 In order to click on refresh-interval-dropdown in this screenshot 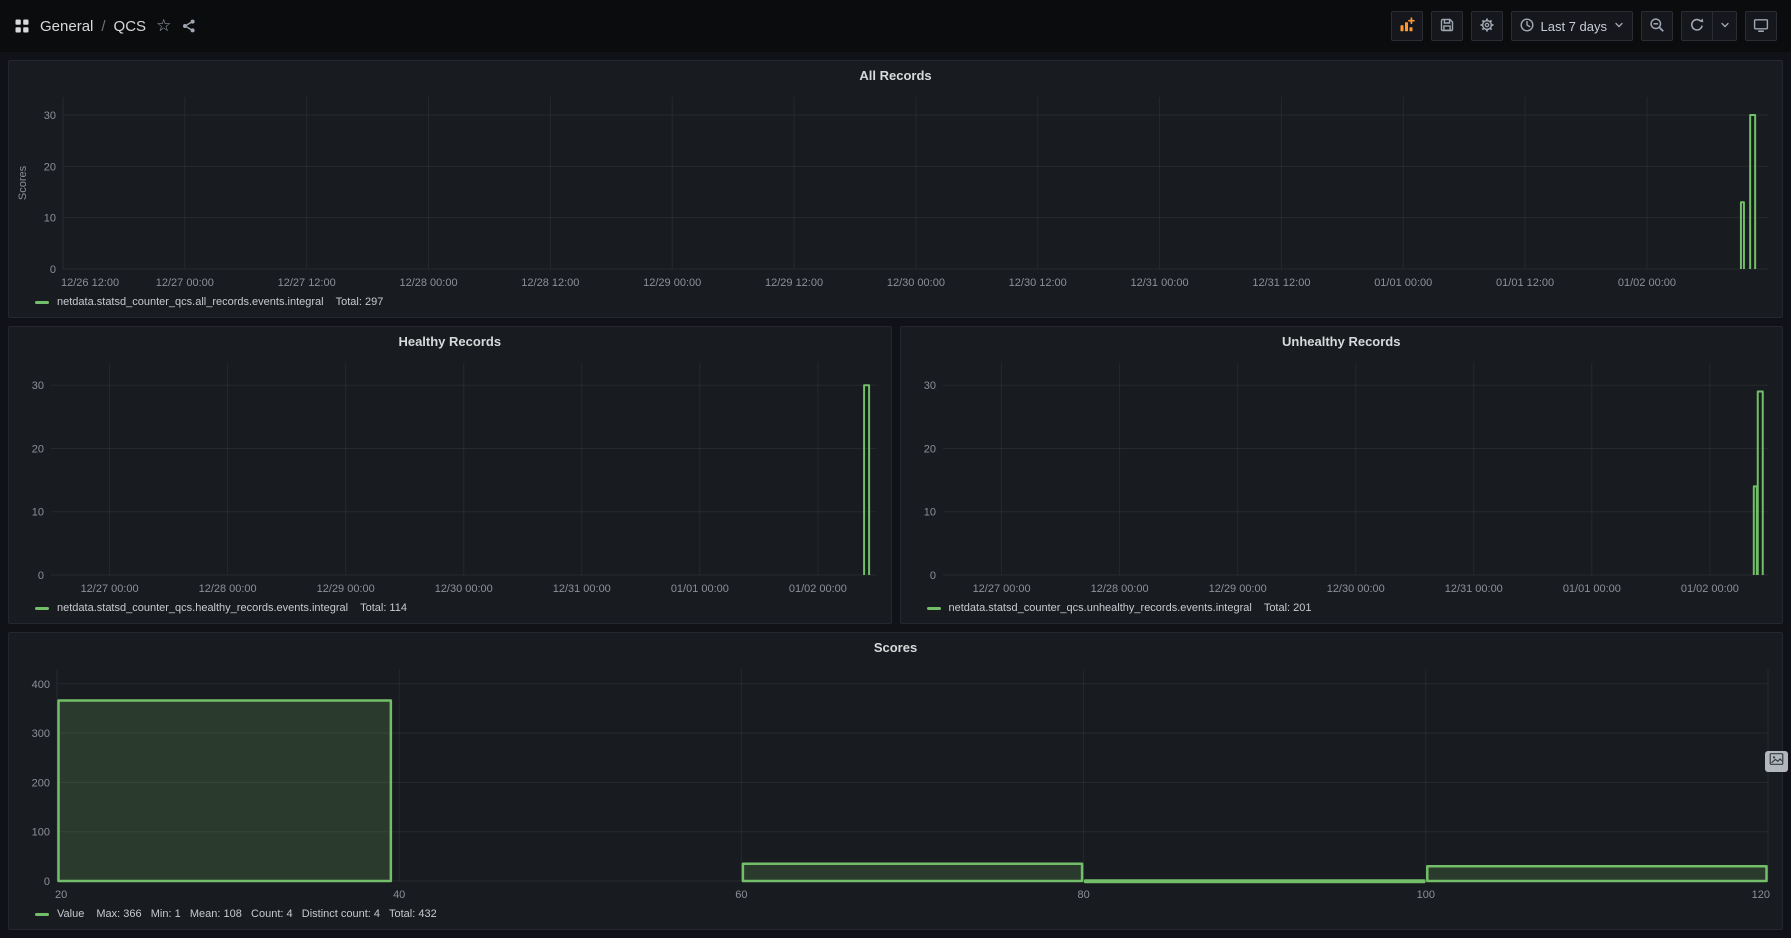, I will do `click(1725, 26)`.